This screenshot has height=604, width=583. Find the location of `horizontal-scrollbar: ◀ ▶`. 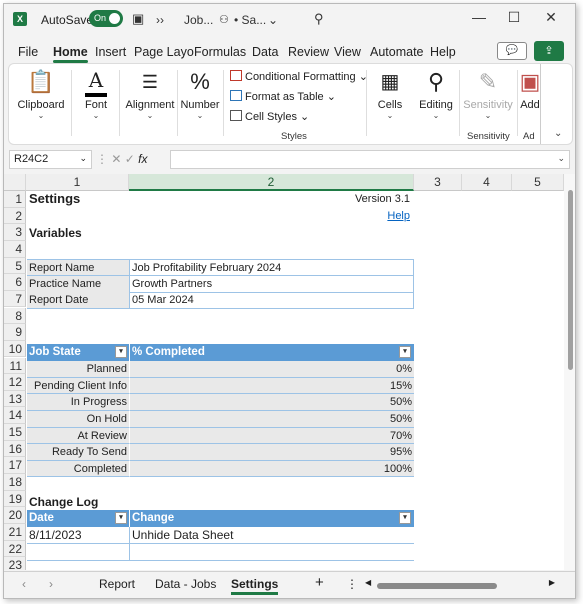

horizontal-scrollbar: ◀ ▶ is located at coordinates (460, 585).